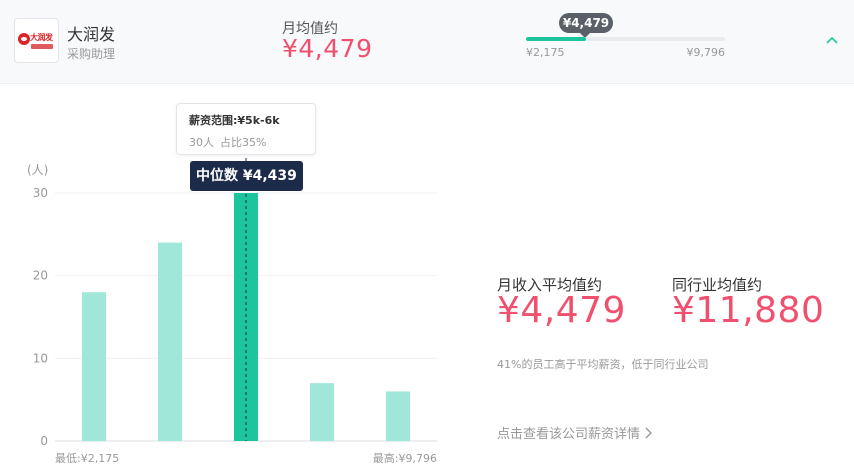  What do you see at coordinates (561, 310) in the screenshot?
I see `avg-income-value: ¥4,479` at bounding box center [561, 310].